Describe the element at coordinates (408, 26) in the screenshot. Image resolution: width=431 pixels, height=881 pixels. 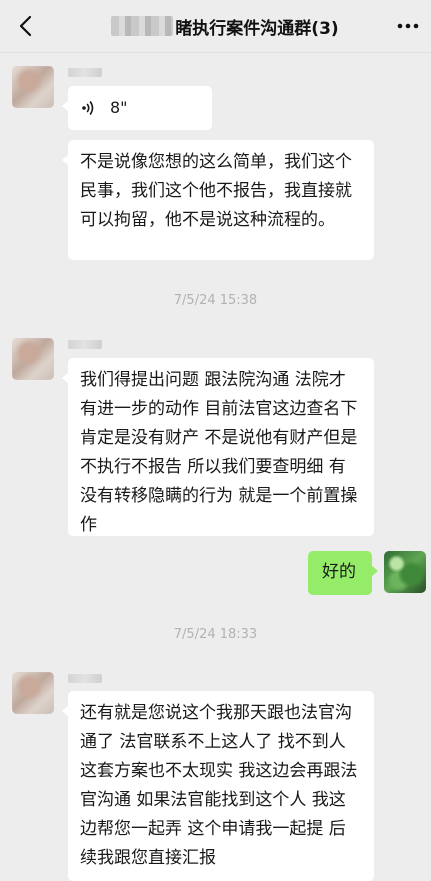
I see `more-dots-icon` at that location.